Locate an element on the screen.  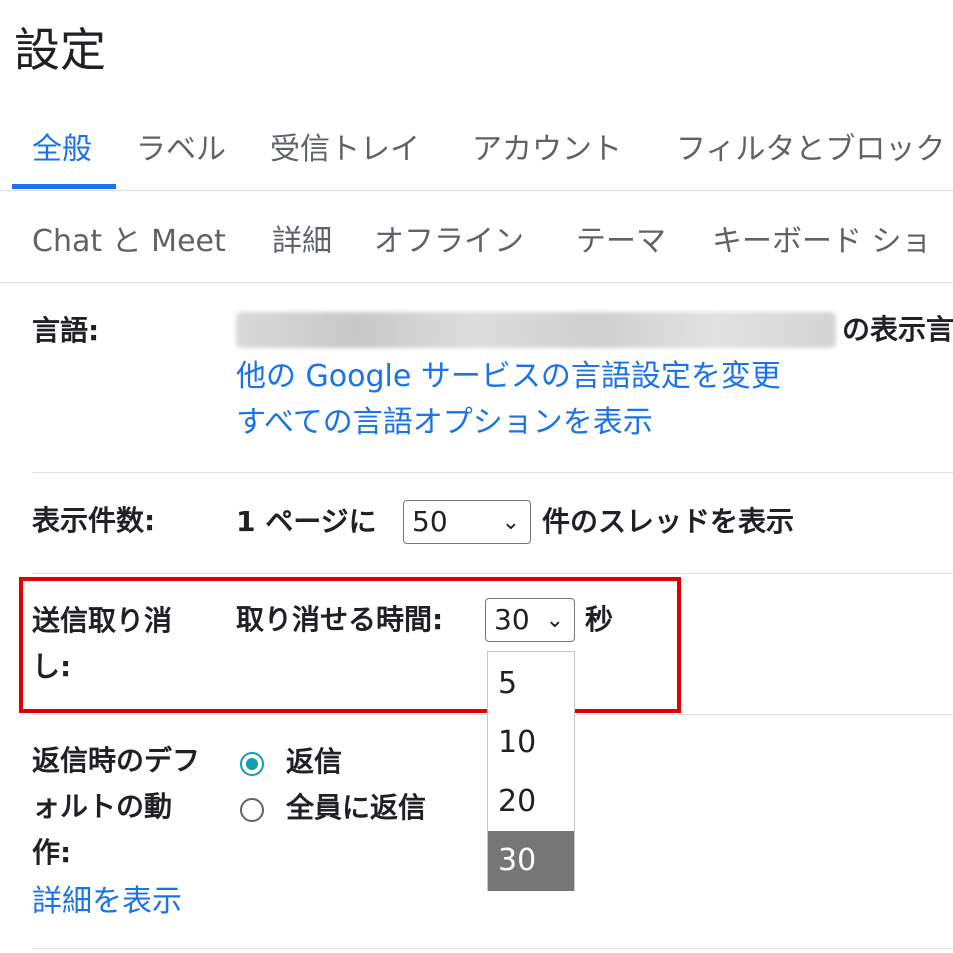
reply-default-label-line3: 作: is located at coordinates (52, 852).